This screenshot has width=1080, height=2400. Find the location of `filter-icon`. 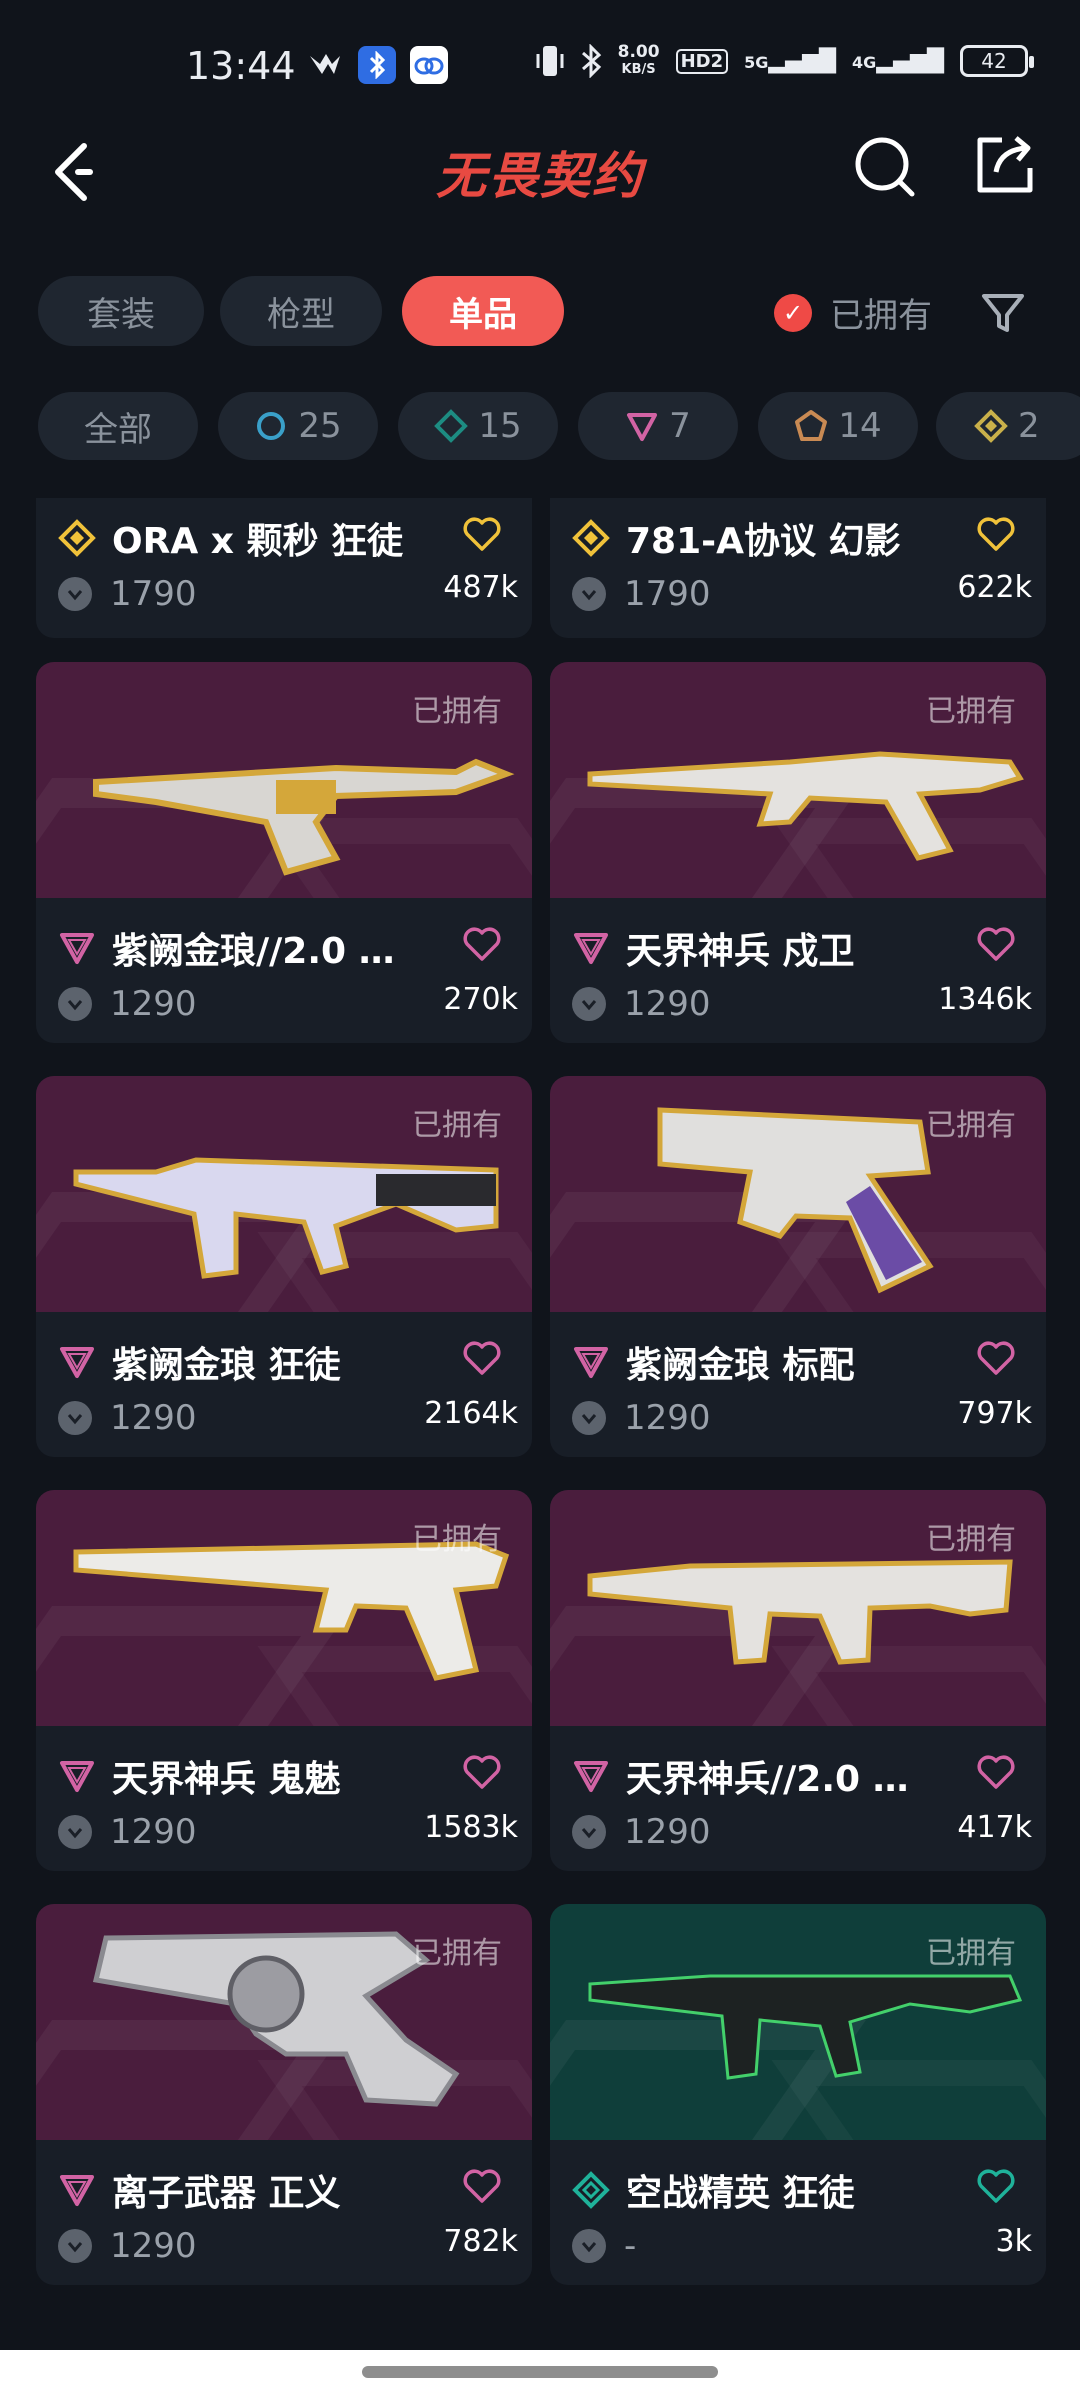

filter-icon is located at coordinates (1003, 313).